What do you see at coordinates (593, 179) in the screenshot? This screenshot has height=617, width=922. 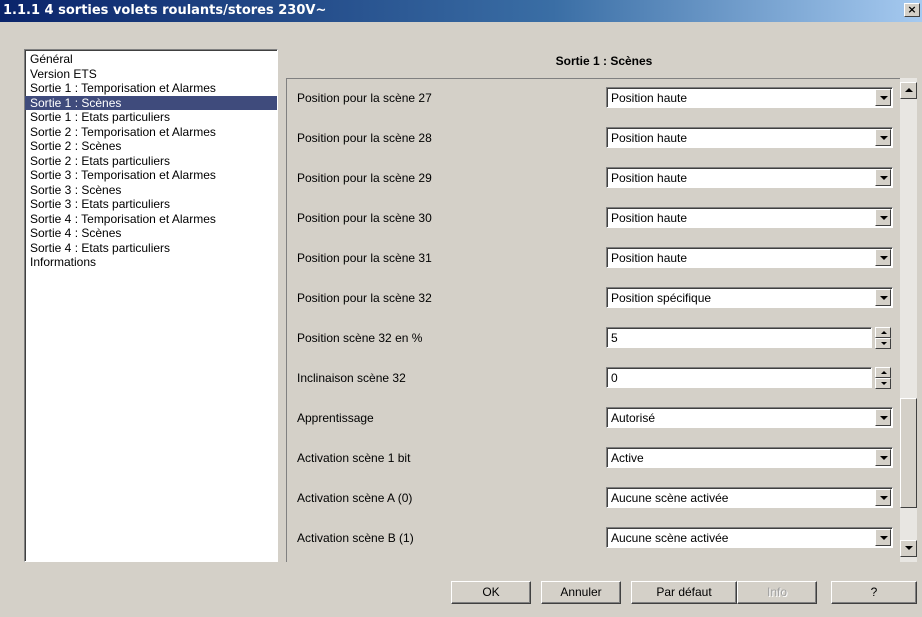 I see `param-row: Position pour la scène 29 Position haute` at bounding box center [593, 179].